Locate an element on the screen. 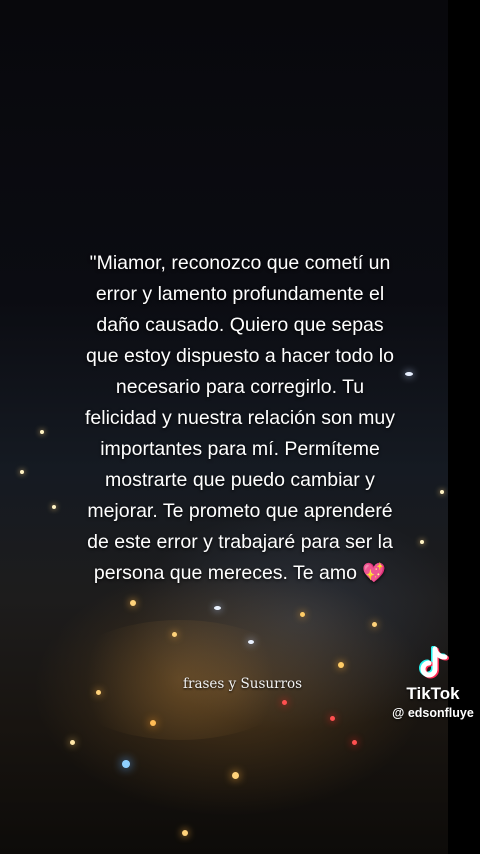 The height and width of the screenshot is (854, 480). caption-line: felicidad y nuestra relación son muy is located at coordinates (240, 418).